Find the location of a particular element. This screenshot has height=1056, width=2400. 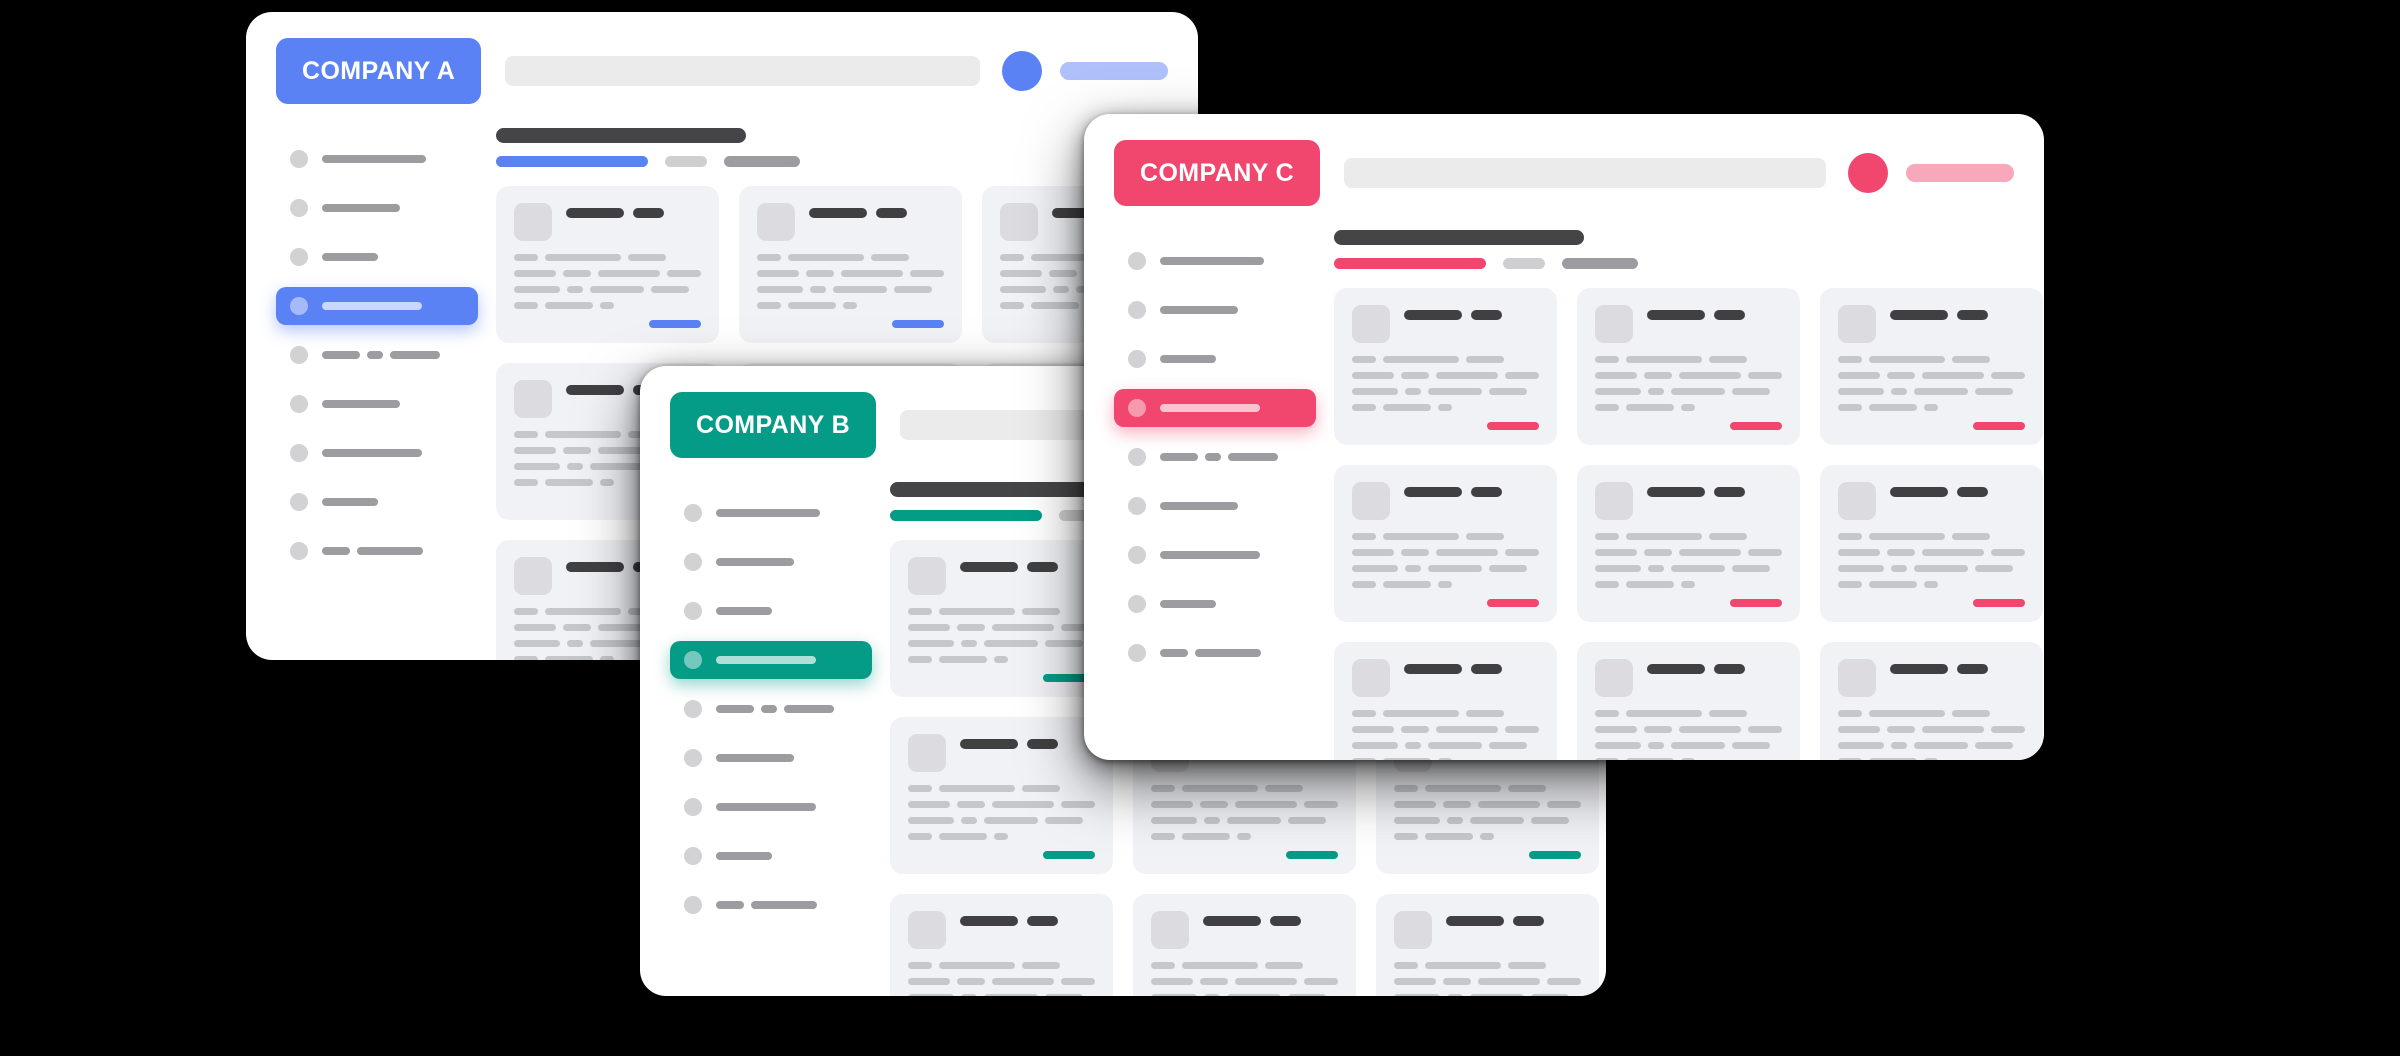

sidebar-item-label is located at coordinates (1199, 506).